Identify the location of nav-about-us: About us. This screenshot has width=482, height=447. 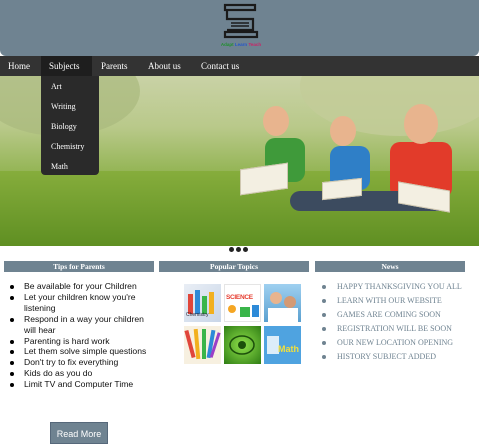
(164, 66).